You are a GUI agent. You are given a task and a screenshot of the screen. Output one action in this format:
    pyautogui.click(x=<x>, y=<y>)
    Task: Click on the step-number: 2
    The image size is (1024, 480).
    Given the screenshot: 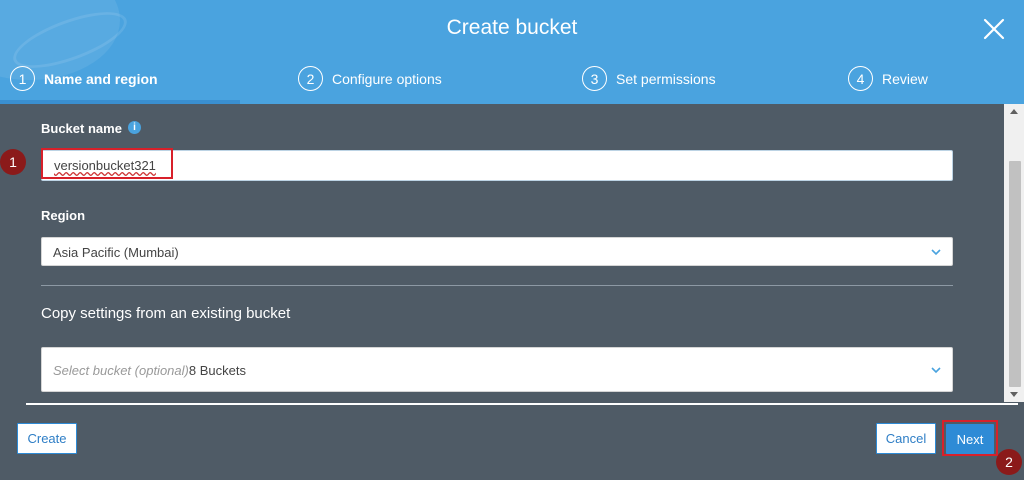 What is the action you would take?
    pyautogui.click(x=310, y=78)
    